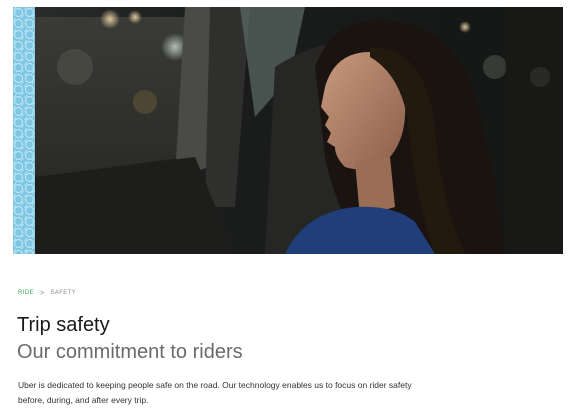 The image size is (569, 408). I want to click on breadcrumb-current: Safety, so click(63, 293).